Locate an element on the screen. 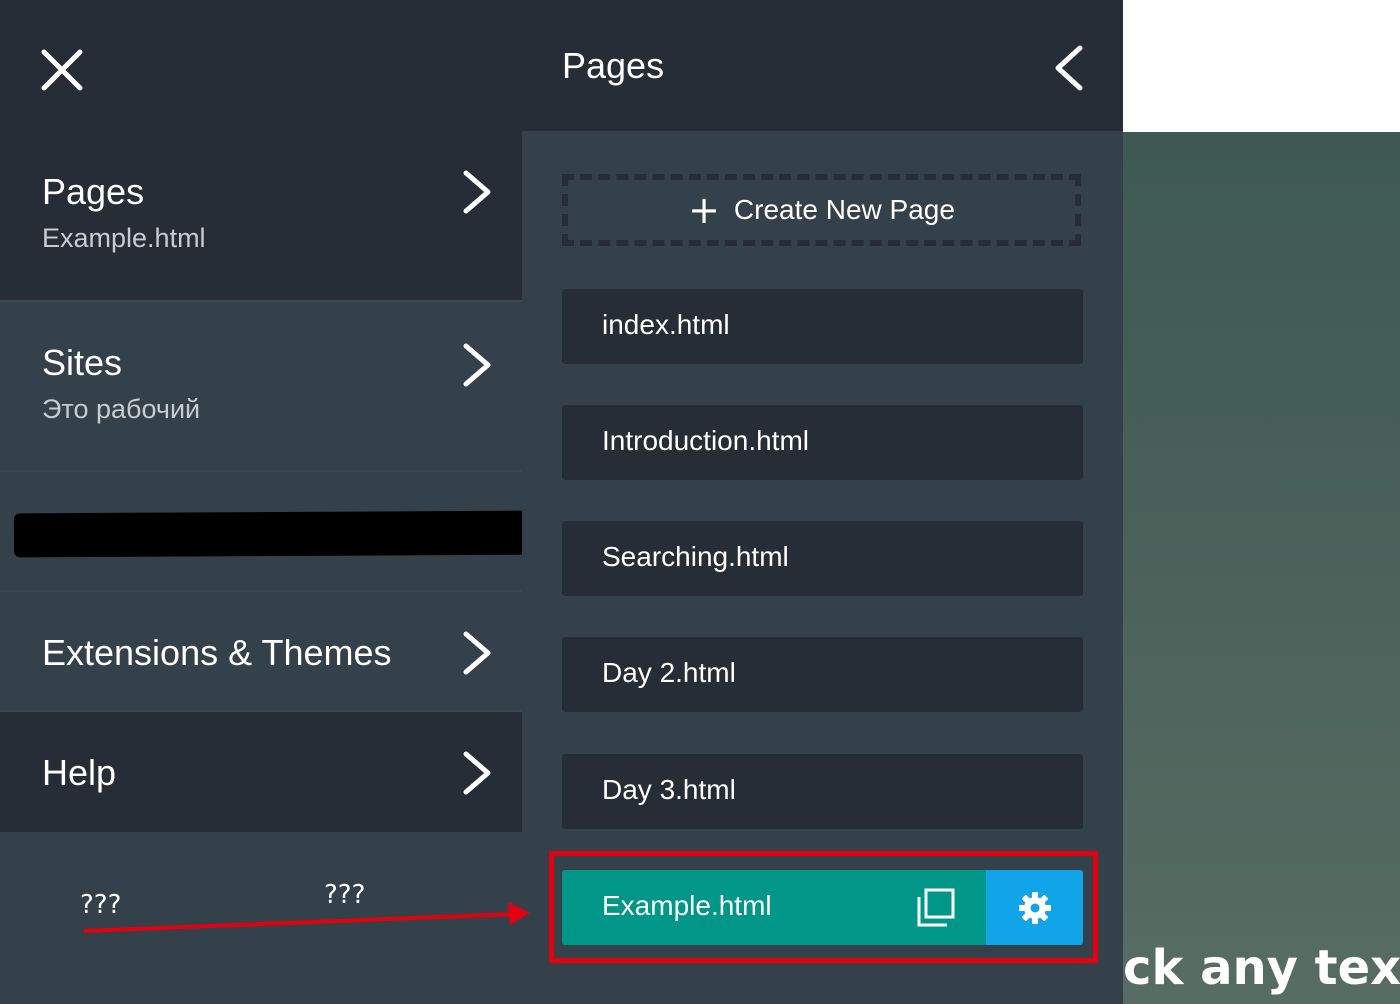  page-name: Day 3.html is located at coordinates (669, 789).